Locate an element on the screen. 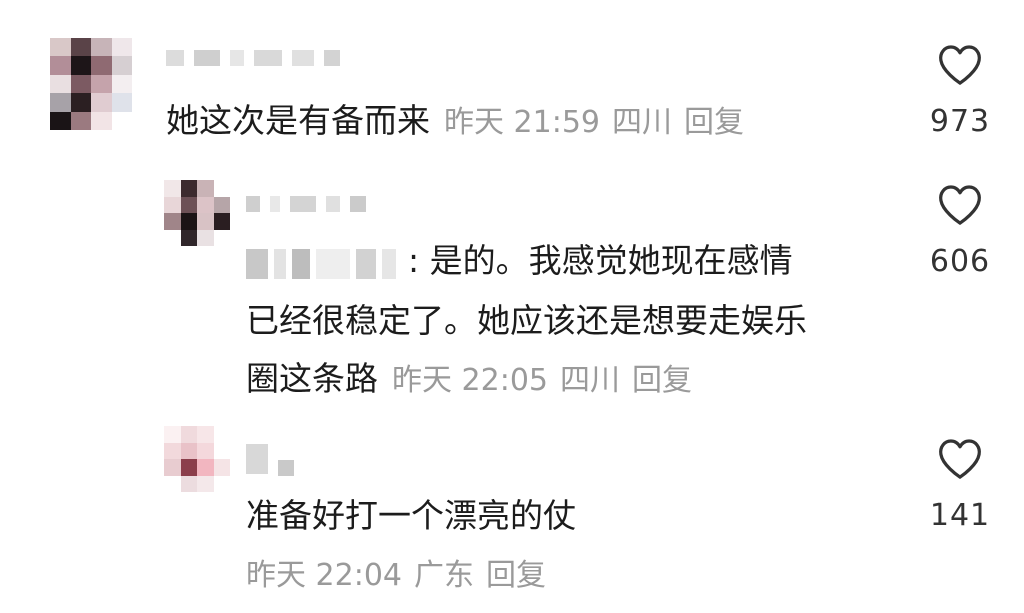 The width and height of the screenshot is (1024, 613). comment-meta: 昨天 21:59 四川 回复 is located at coordinates (594, 122).